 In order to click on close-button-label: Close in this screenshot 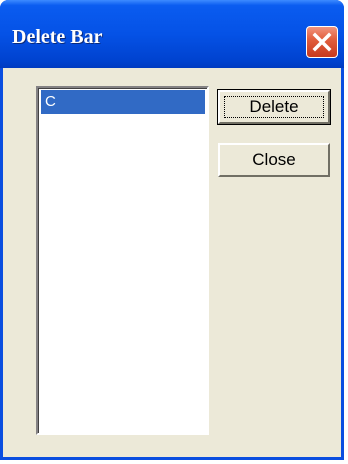, I will do `click(274, 159)`.